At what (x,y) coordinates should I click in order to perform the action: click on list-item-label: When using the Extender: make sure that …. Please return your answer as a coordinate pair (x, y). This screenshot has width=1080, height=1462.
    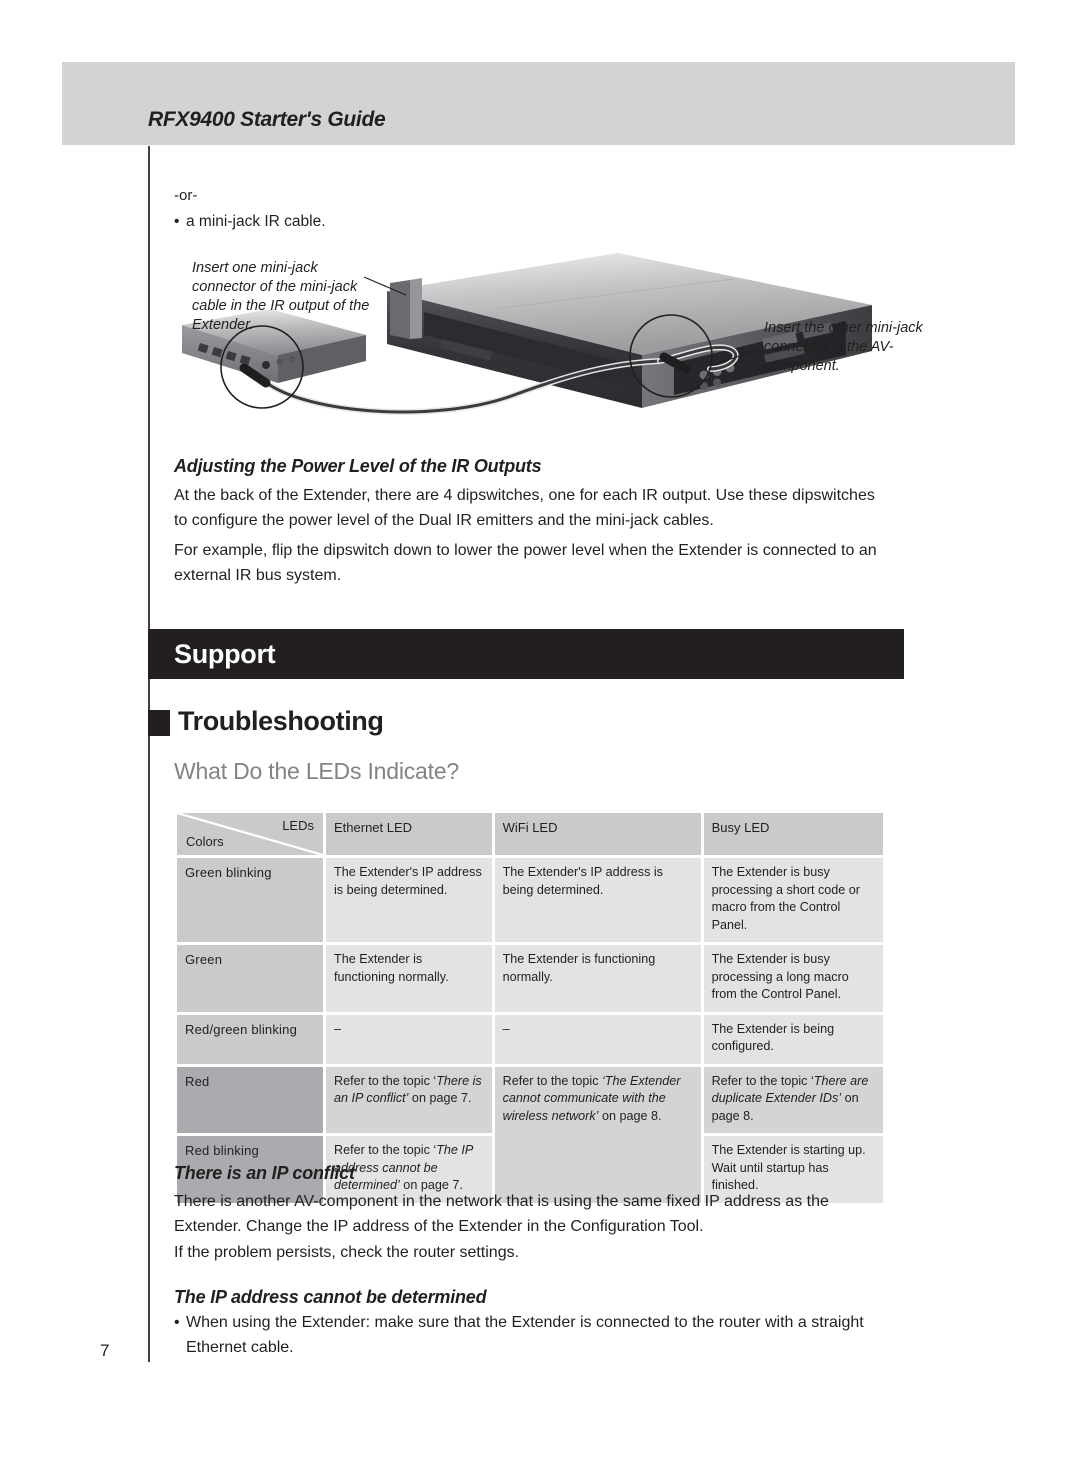
    Looking at the image, I should click on (525, 1335).